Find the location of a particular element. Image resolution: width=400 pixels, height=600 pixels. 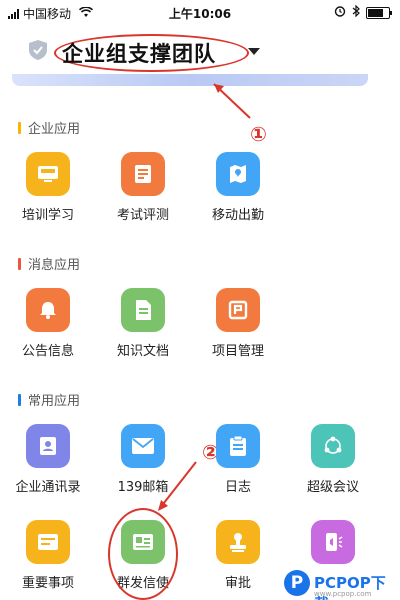

app-label: 139邮箱 is located at coordinates (143, 487).